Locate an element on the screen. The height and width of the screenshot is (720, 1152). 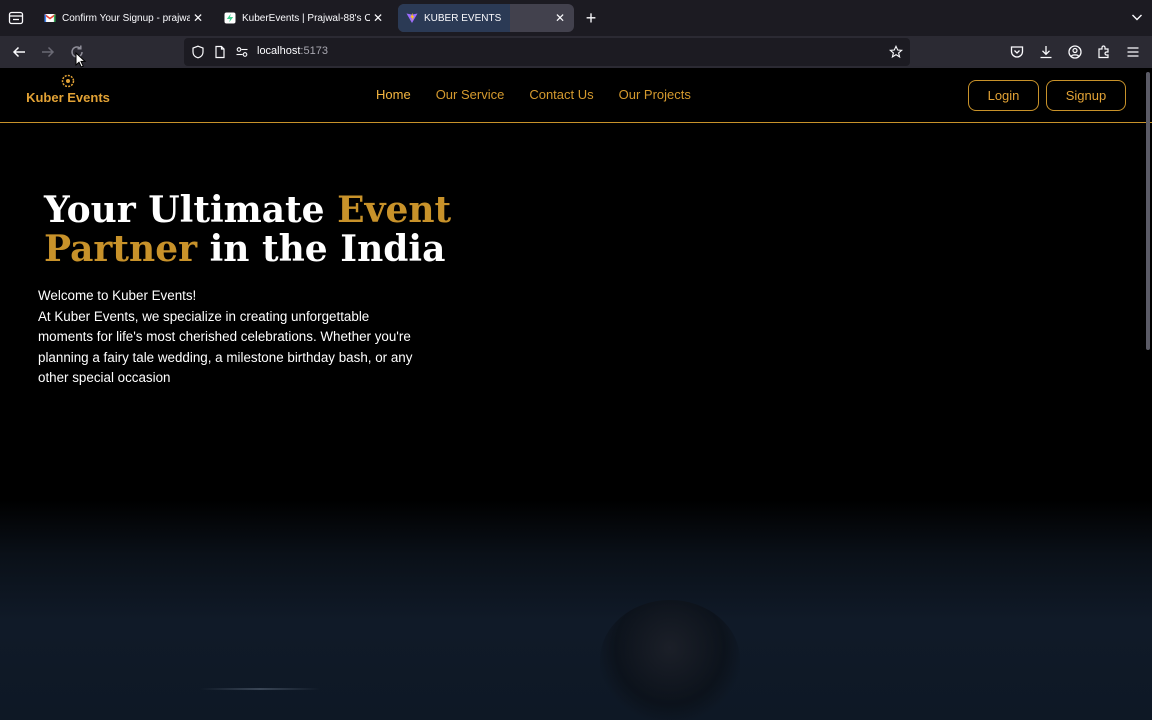
bookmark-star-icon is located at coordinates (896, 52).